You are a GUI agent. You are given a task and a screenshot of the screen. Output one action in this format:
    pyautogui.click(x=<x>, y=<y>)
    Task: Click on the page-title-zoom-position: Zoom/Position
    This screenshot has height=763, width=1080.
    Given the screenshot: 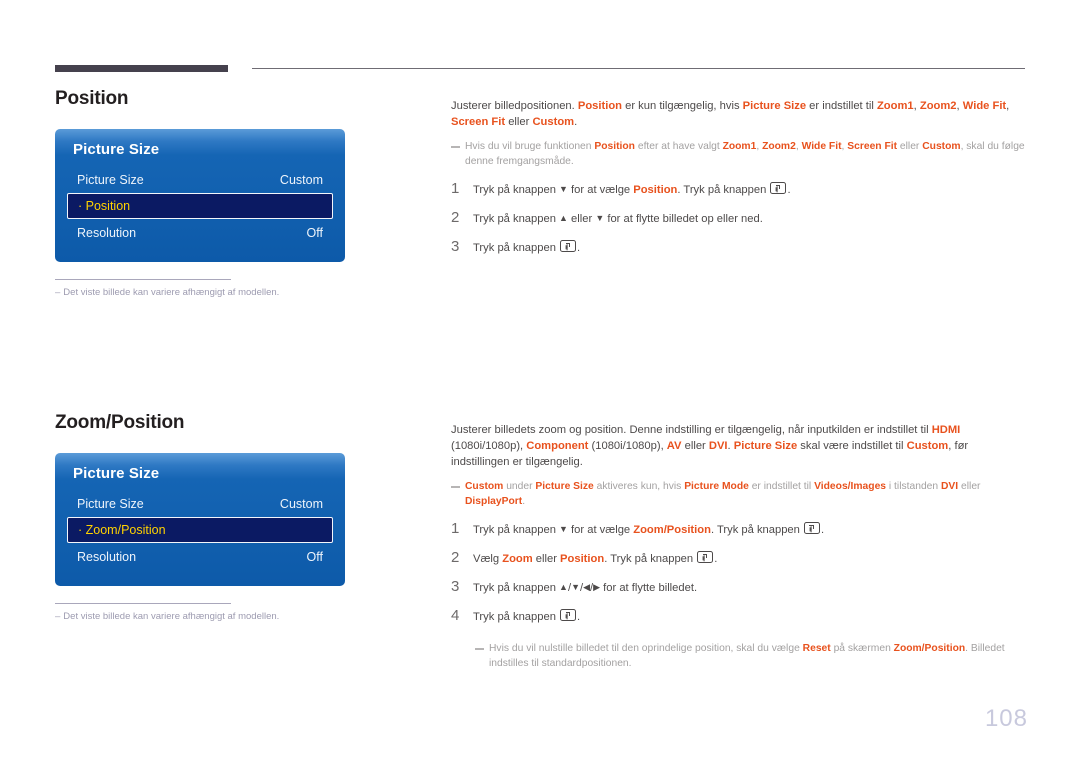 What is the action you would take?
    pyautogui.click(x=120, y=422)
    